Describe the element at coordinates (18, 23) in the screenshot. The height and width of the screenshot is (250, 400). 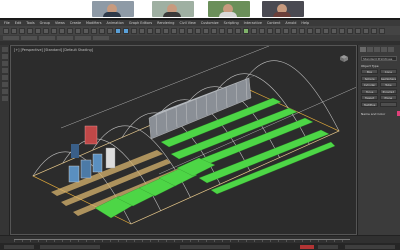
I see `menu-item: Edit` at that location.